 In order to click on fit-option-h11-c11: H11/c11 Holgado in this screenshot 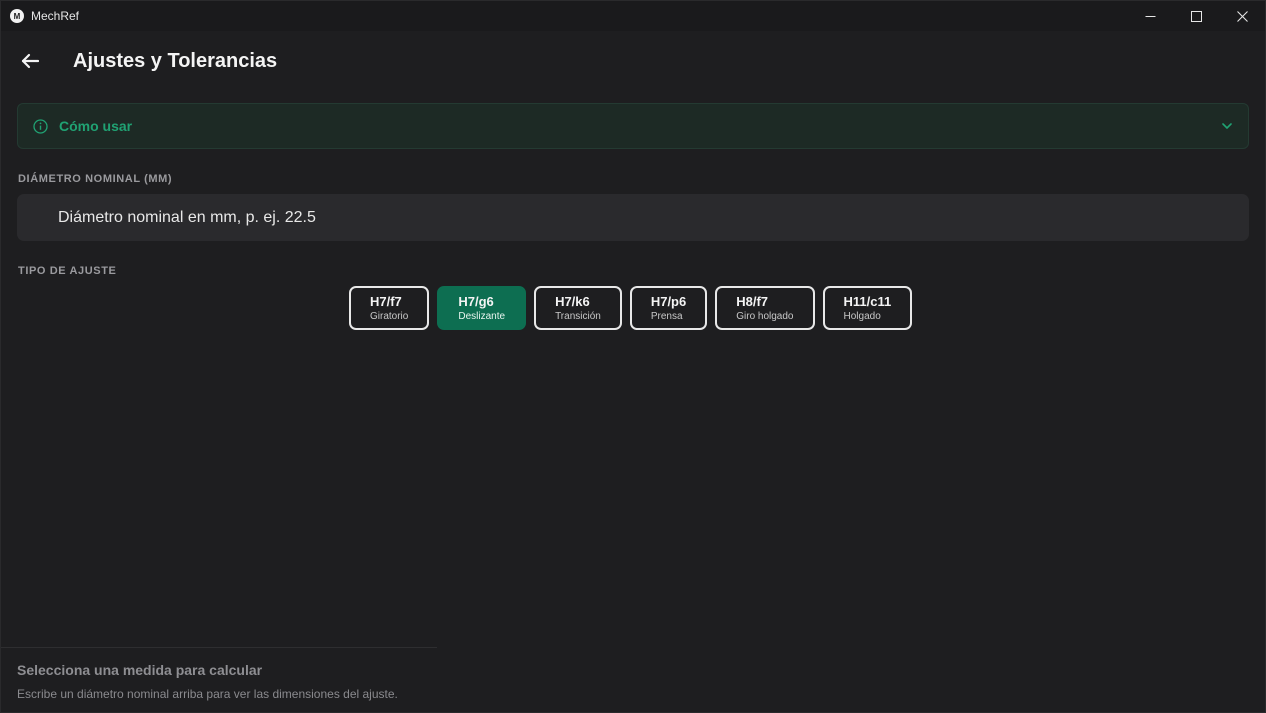, I will do `click(867, 308)`.